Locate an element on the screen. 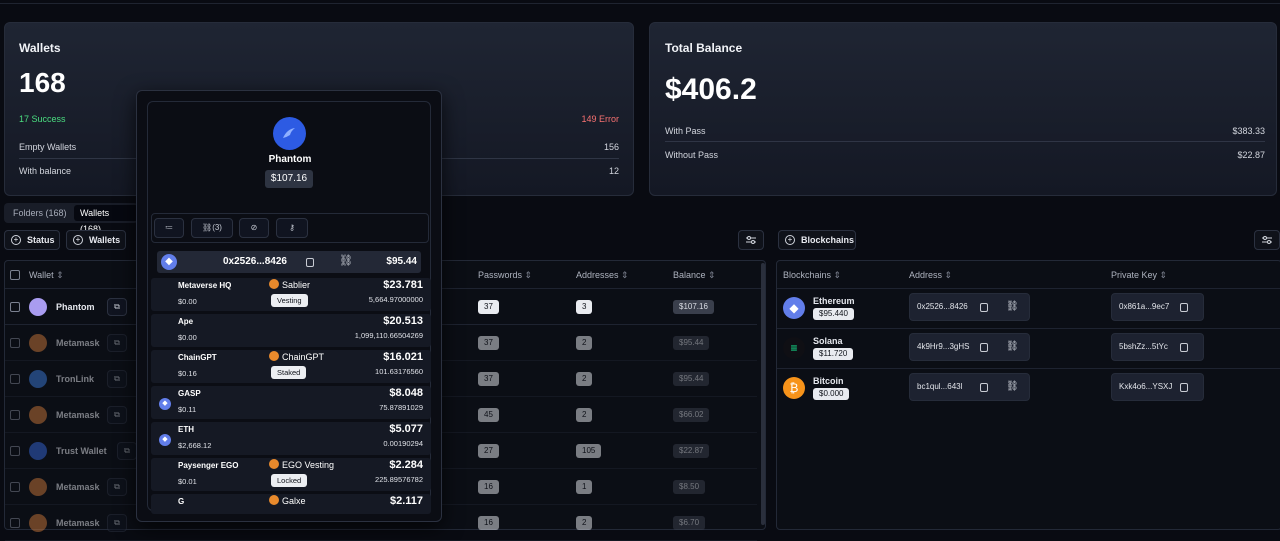  blockchains-column-header: Blockchains ⇕ is located at coordinates (812, 275).